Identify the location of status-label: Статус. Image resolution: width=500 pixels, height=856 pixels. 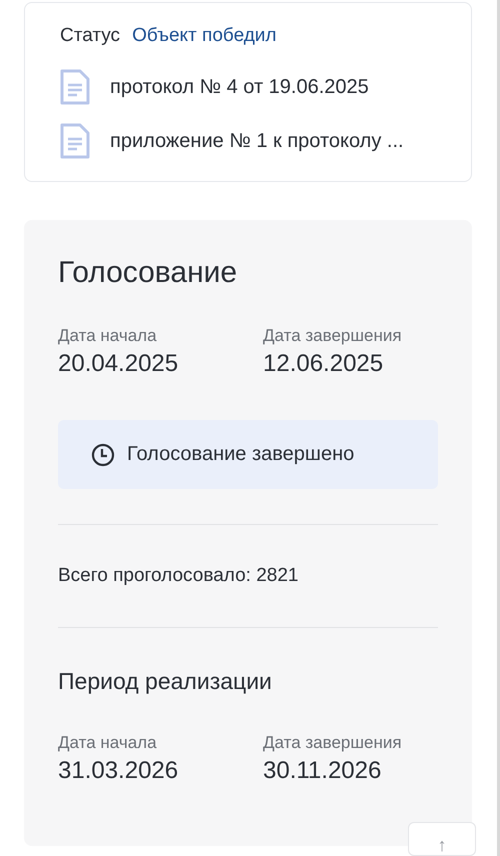
(90, 36).